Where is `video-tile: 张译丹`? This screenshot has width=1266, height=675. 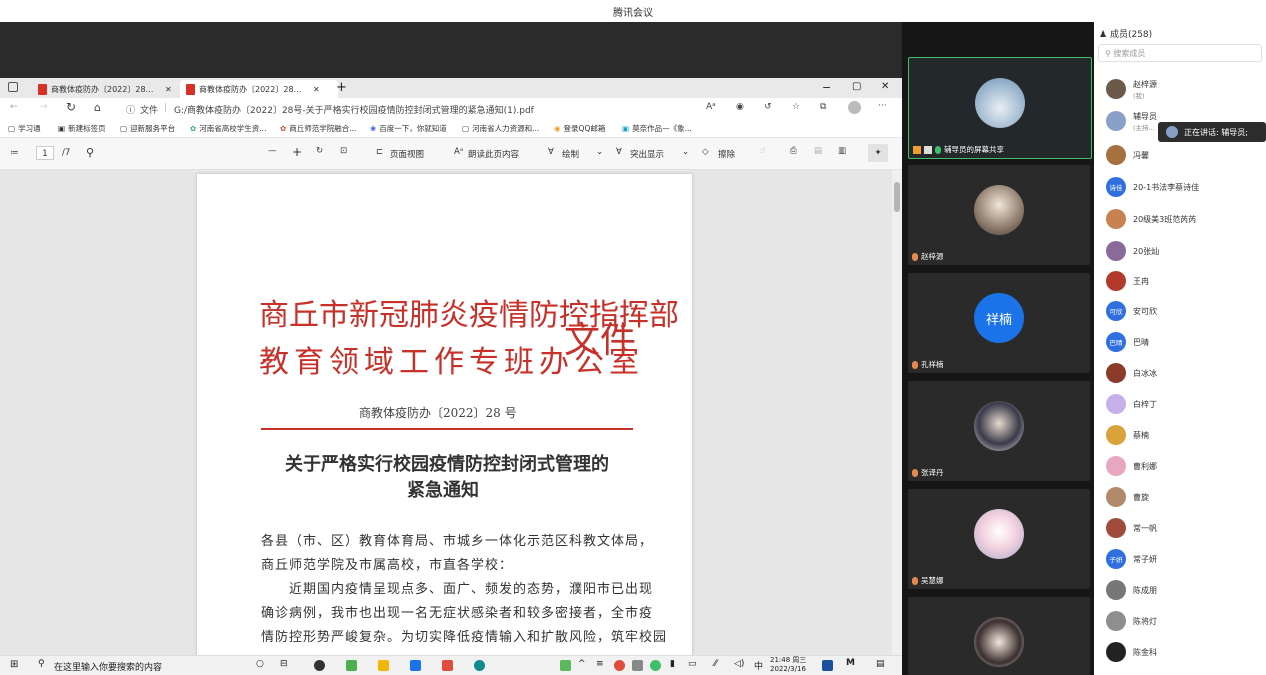
video-tile: 张译丹 is located at coordinates (999, 431).